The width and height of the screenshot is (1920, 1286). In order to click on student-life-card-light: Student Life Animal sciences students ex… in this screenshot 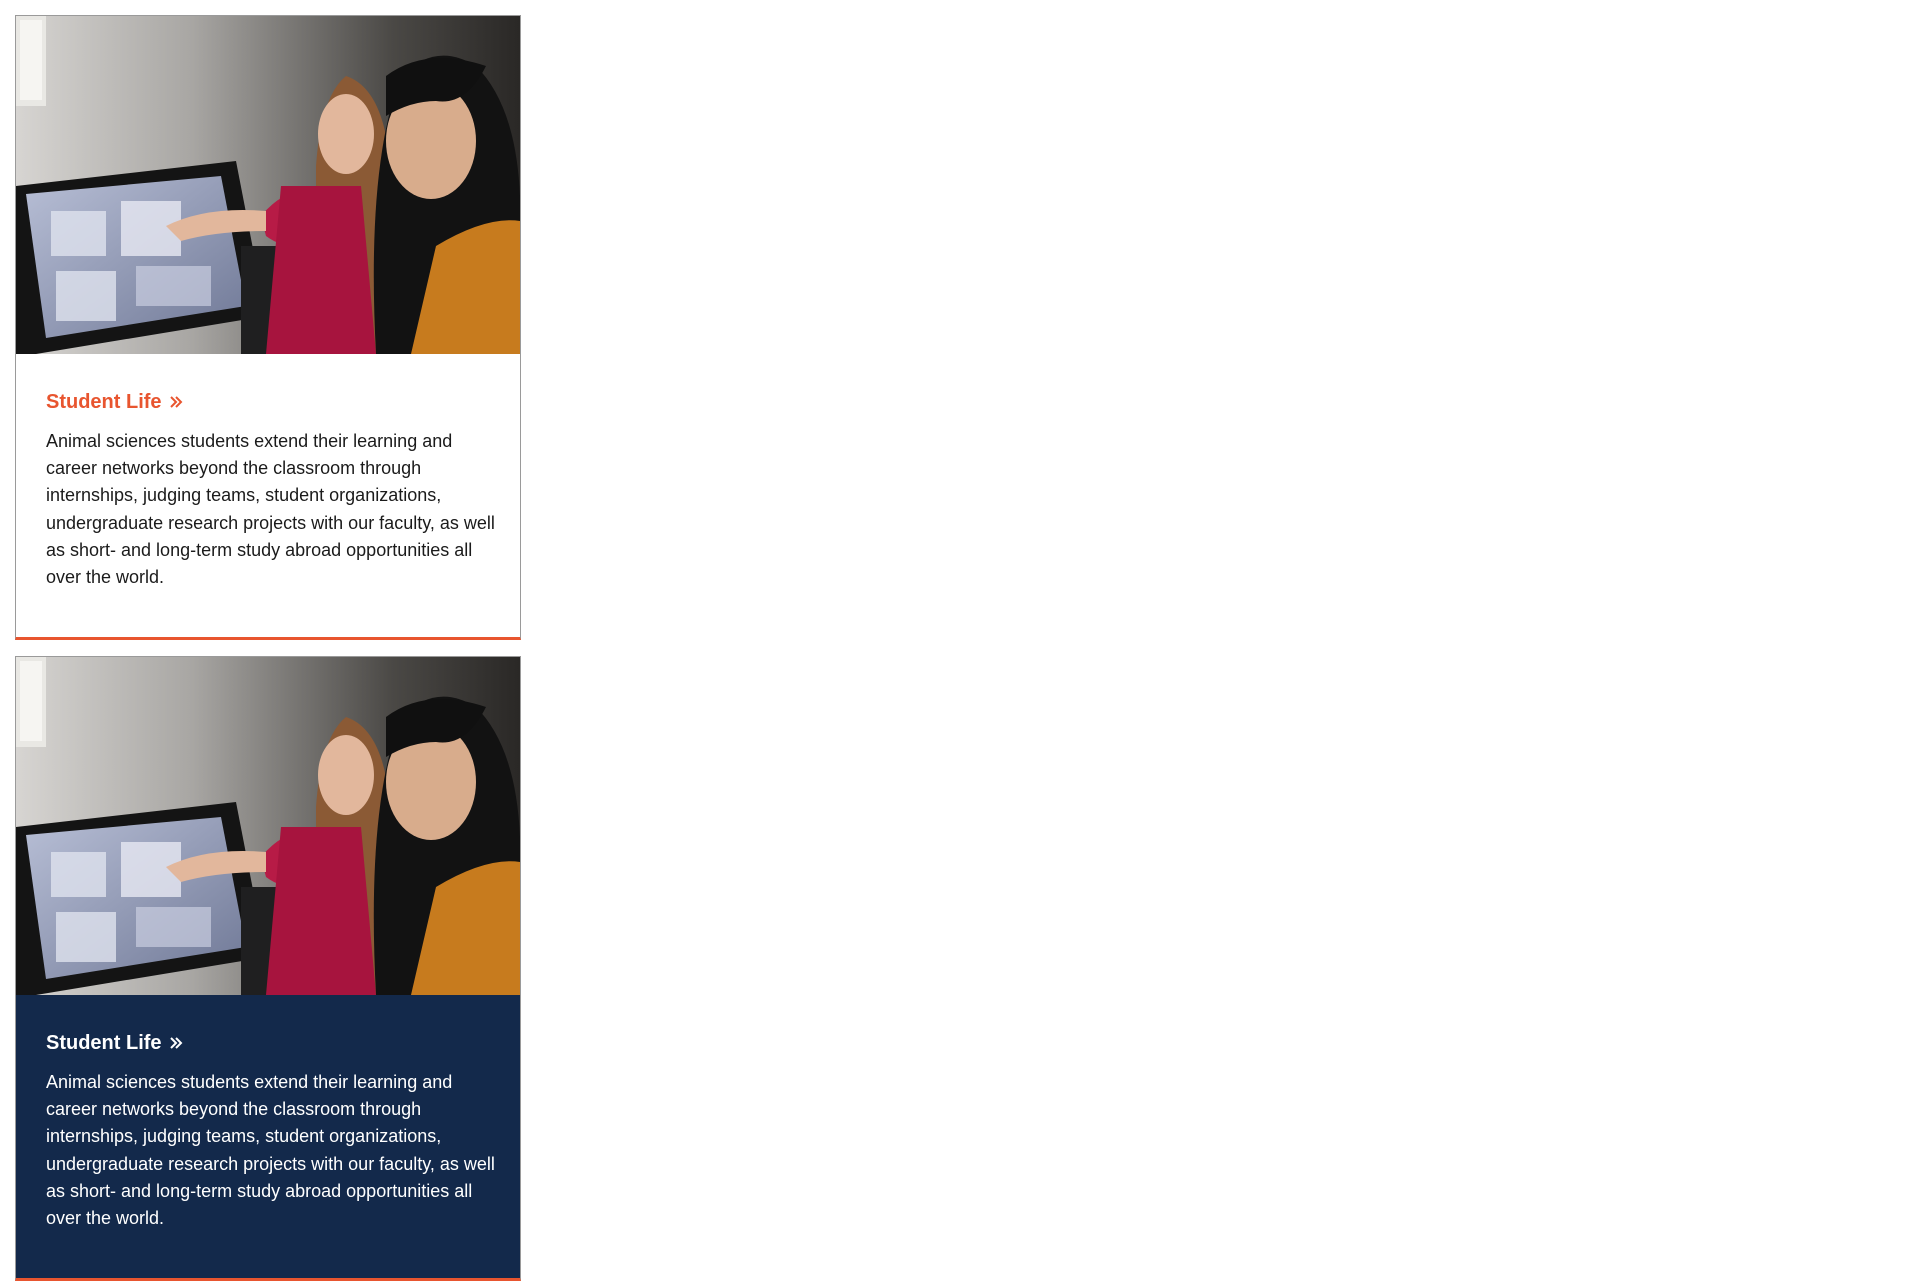, I will do `click(268, 327)`.